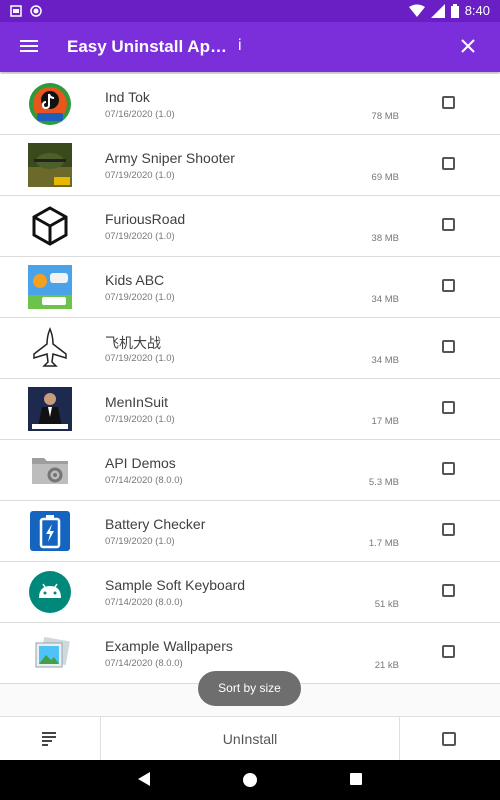 This screenshot has width=500, height=800. I want to click on battery-icon, so click(50, 531).